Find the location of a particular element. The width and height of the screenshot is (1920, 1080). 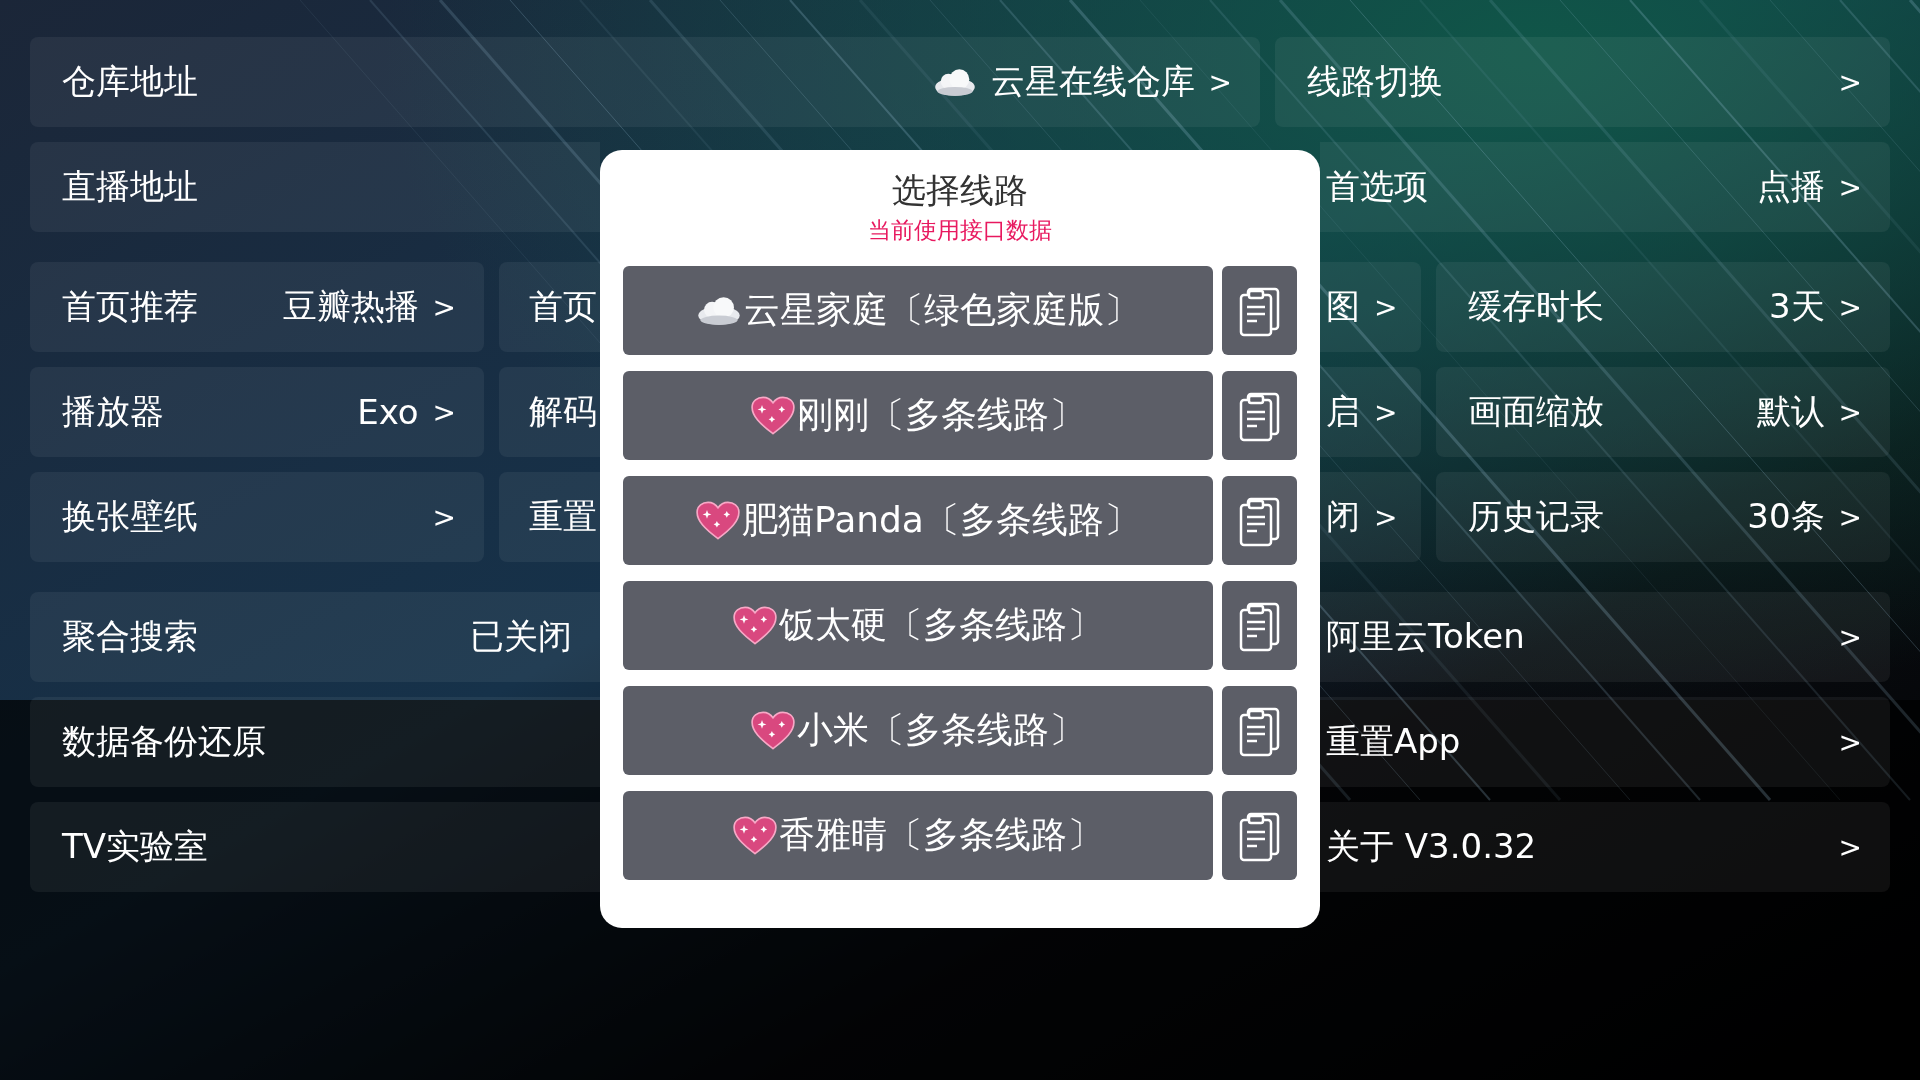

setting-label: 数据备份还原 is located at coordinates (164, 741).